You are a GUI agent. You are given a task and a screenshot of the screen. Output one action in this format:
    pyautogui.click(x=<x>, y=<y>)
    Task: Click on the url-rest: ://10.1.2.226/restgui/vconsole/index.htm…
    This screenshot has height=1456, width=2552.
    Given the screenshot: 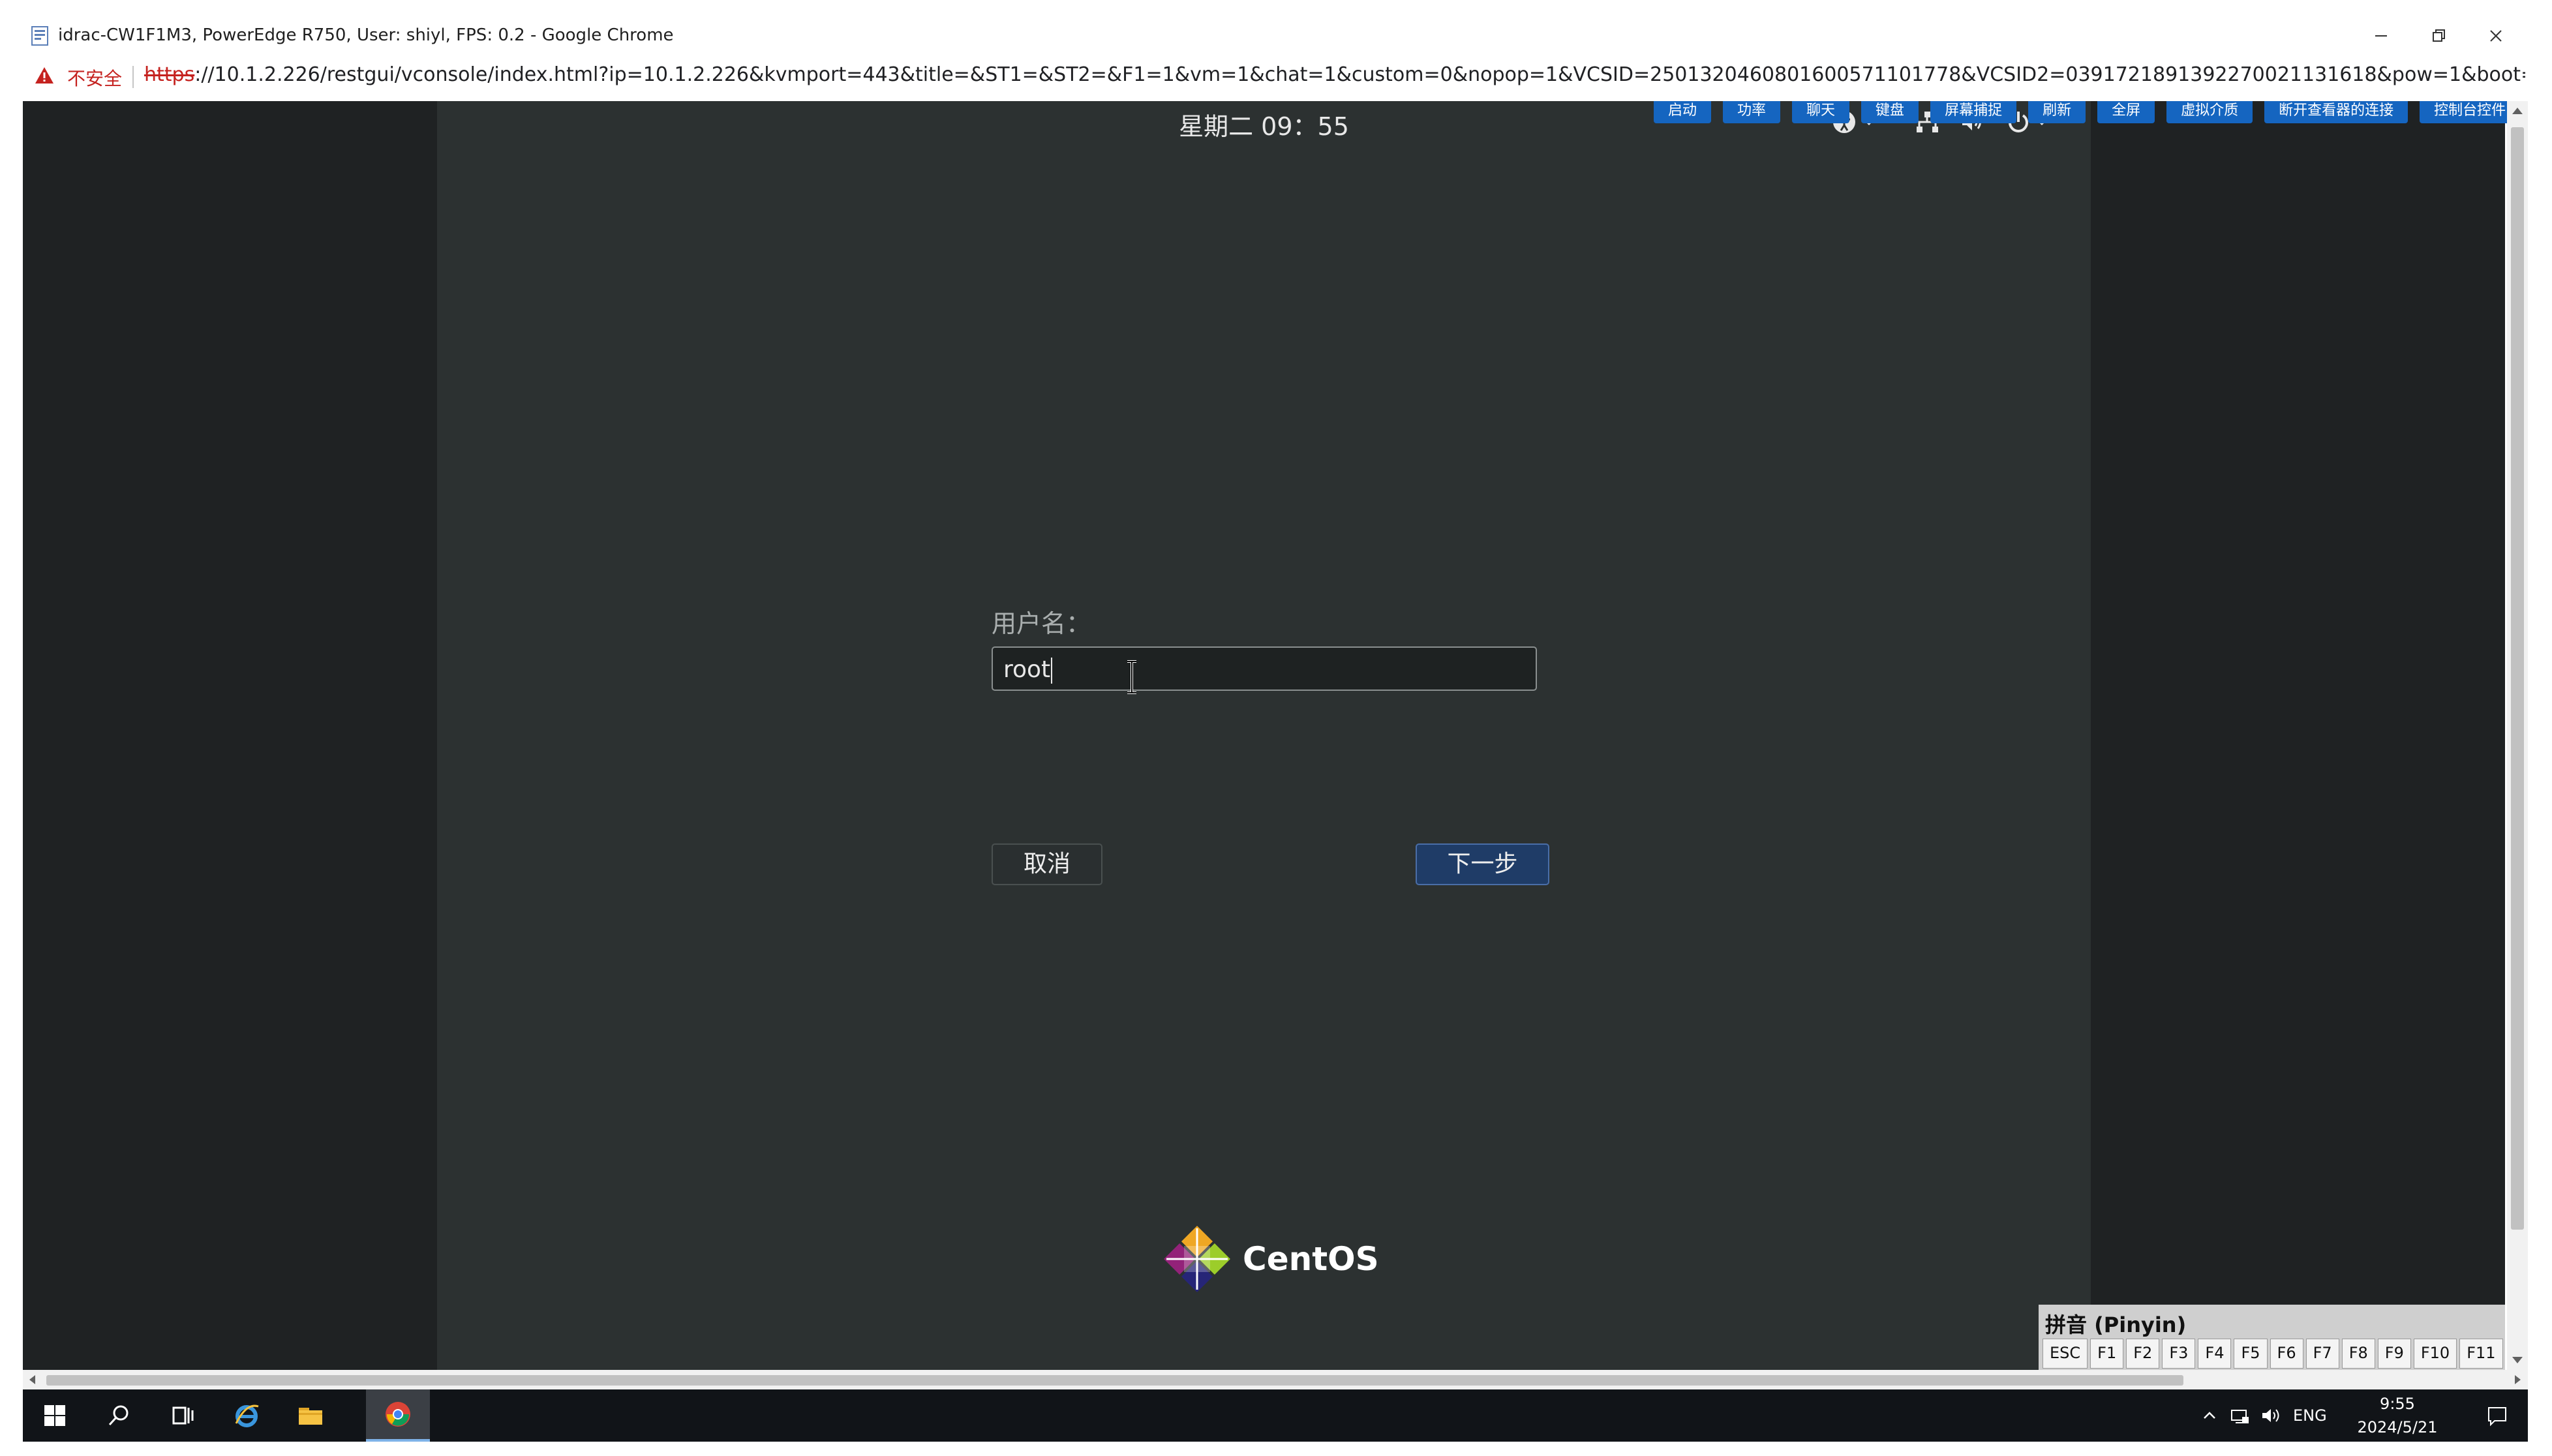 What is the action you would take?
    pyautogui.click(x=1359, y=75)
    